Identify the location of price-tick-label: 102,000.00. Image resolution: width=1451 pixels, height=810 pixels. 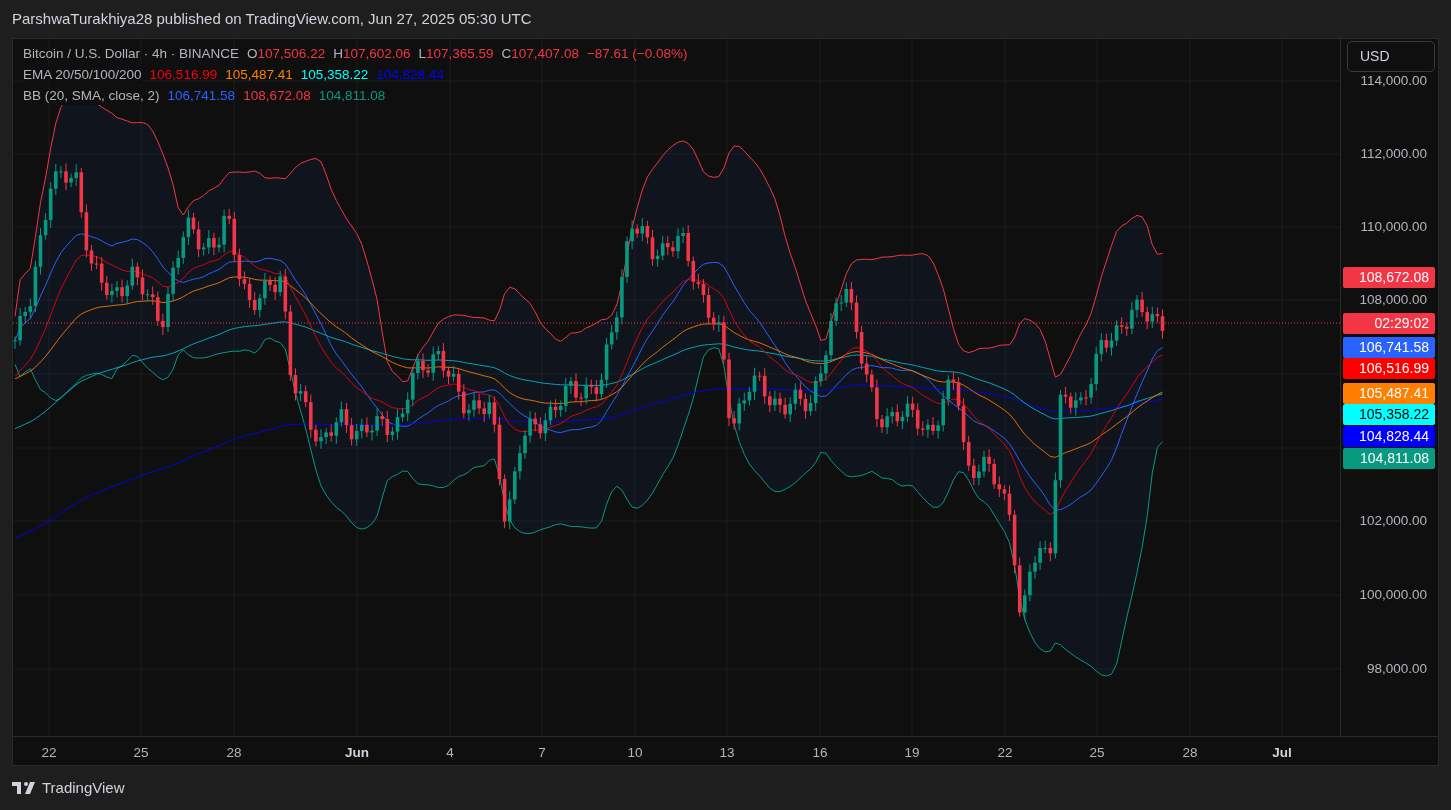
(1393, 521).